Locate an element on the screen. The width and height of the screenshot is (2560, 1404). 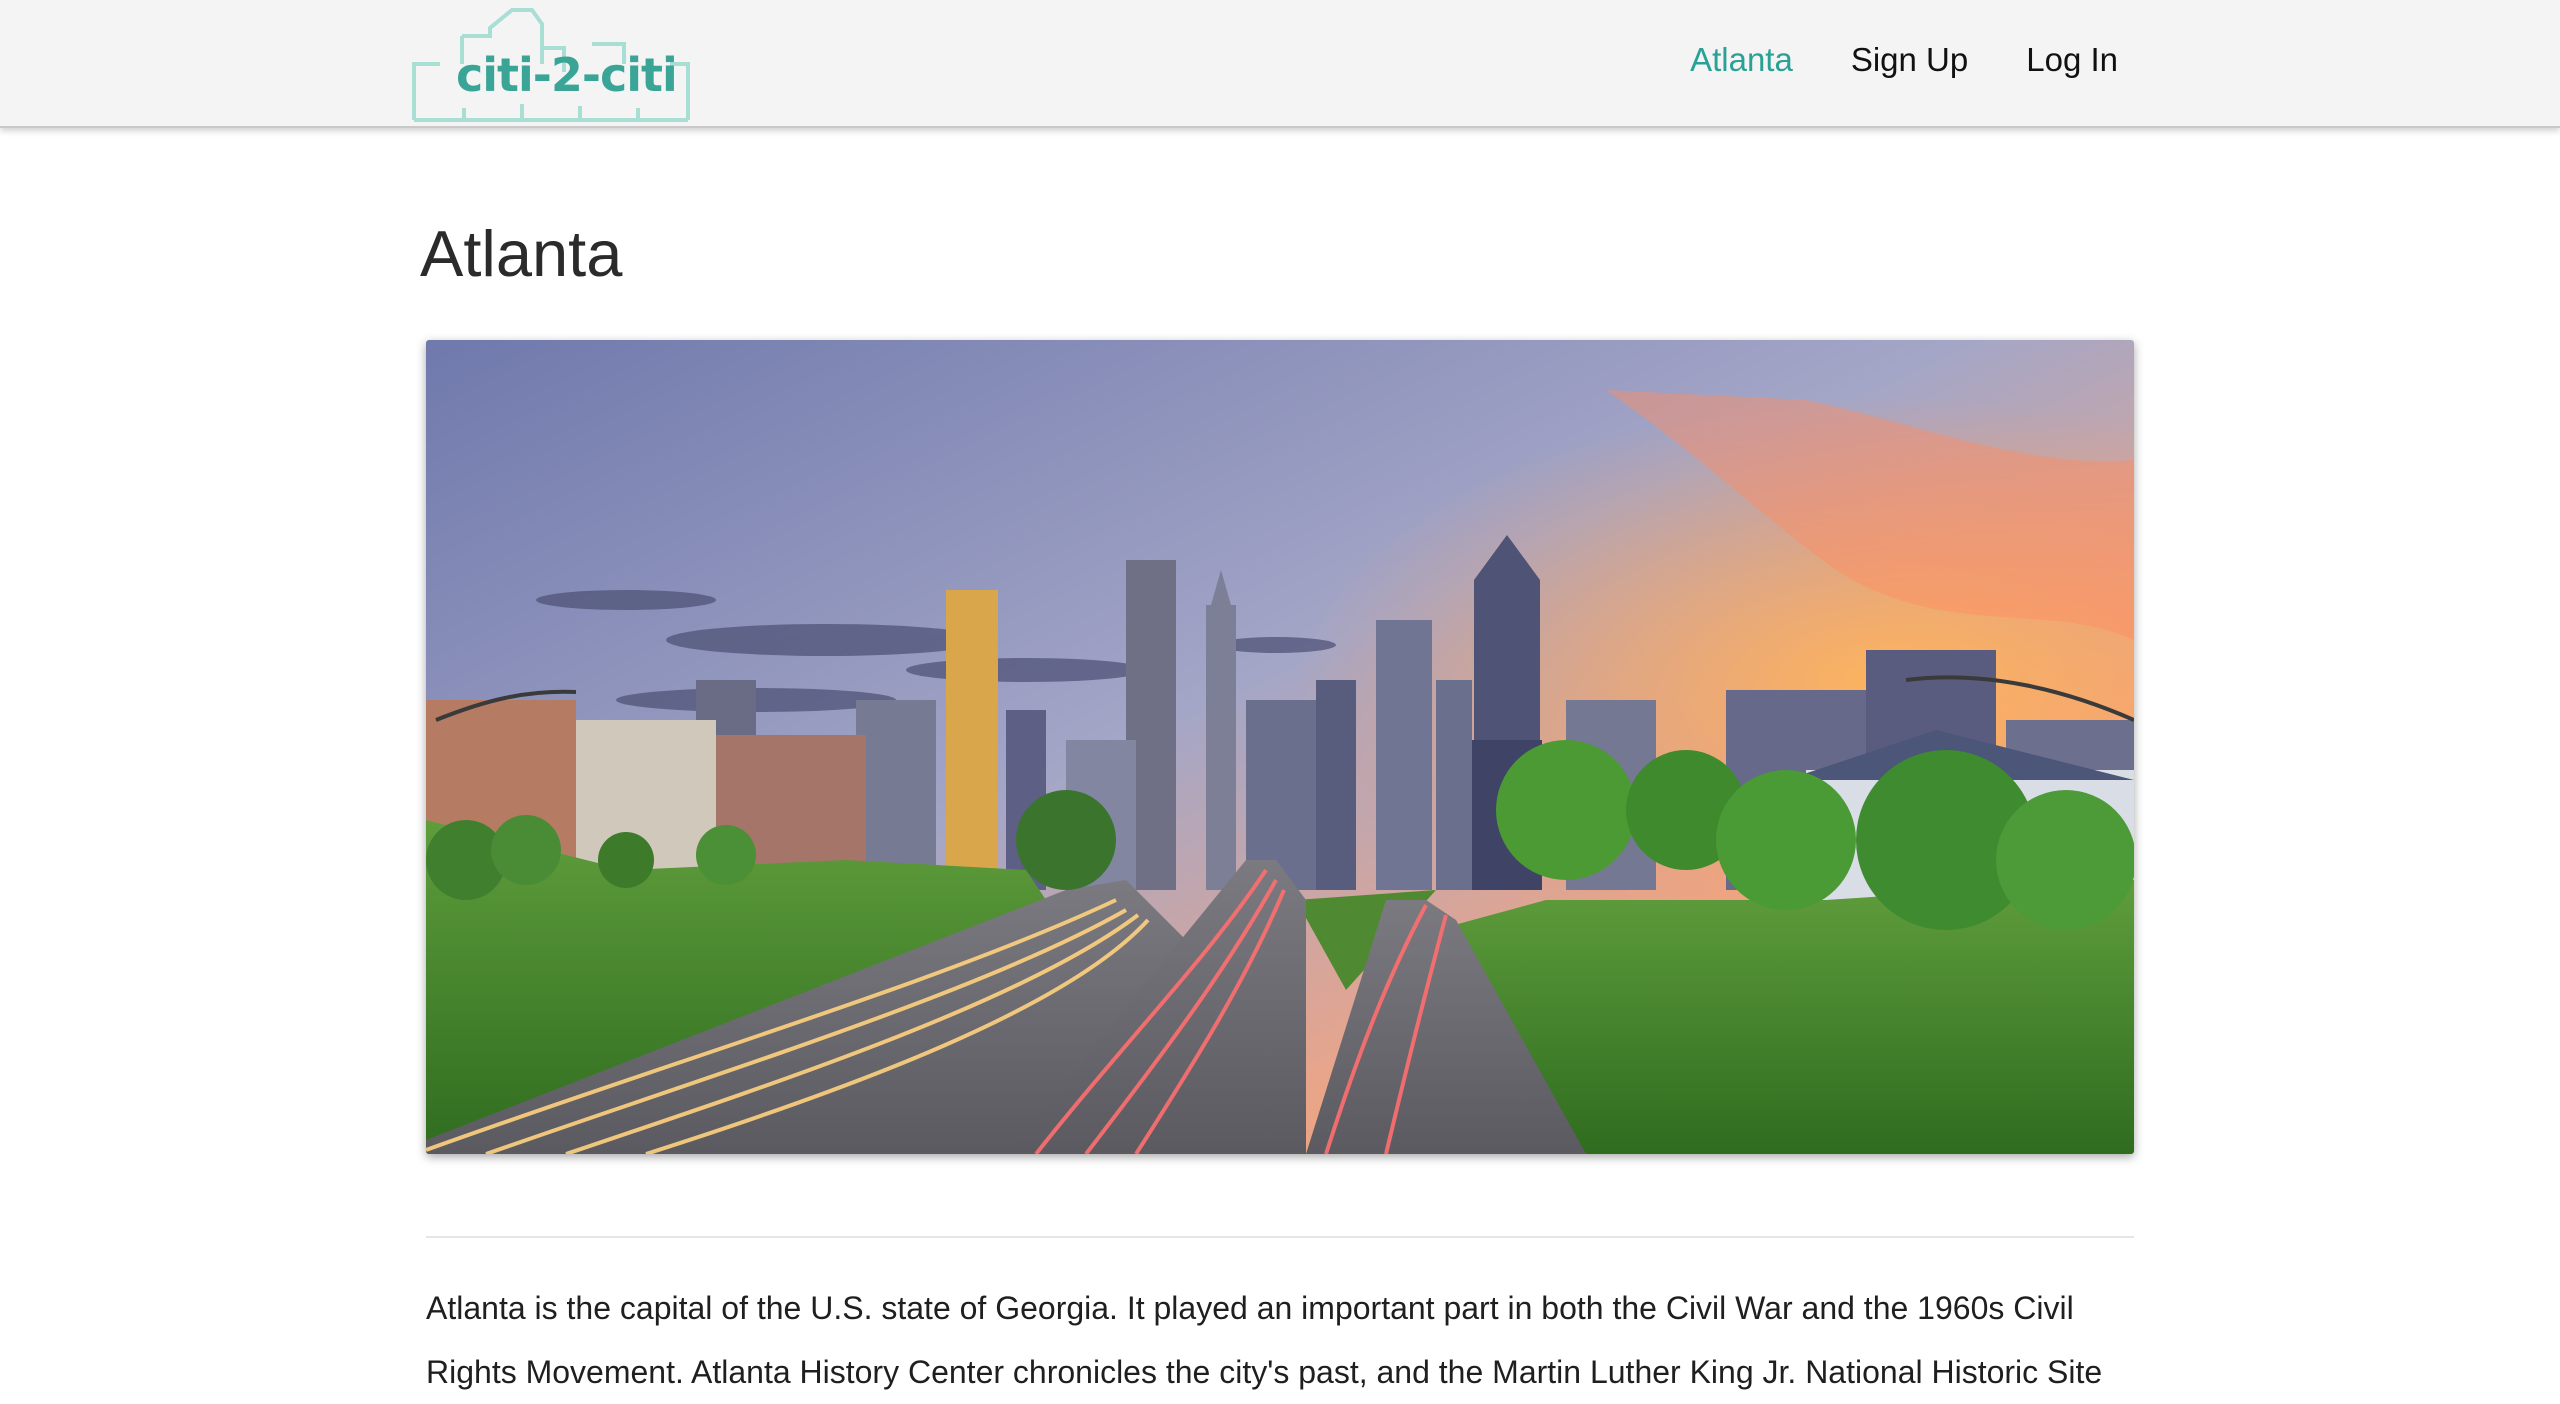
brand-logo: citi-2-citi is located at coordinates (552, 67).